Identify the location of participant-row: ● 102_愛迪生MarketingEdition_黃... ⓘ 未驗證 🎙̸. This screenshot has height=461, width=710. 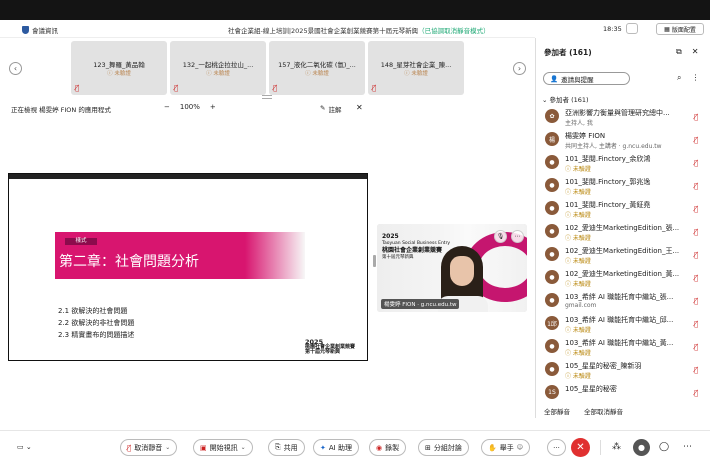
(623, 278).